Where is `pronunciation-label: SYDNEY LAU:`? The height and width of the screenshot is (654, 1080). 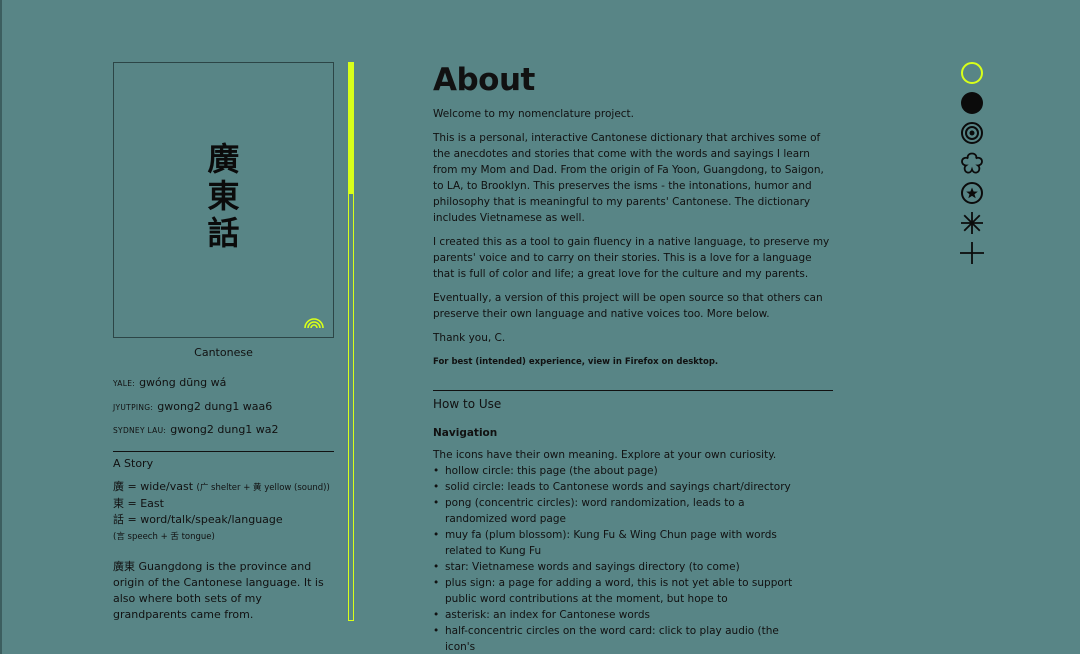
pronunciation-label: SYDNEY LAU: is located at coordinates (140, 430).